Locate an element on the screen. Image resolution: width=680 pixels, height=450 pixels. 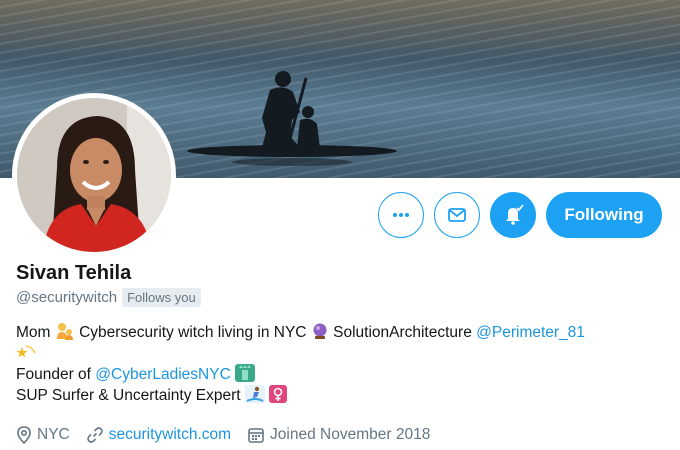
profile-actions: Following is located at coordinates (520, 215).